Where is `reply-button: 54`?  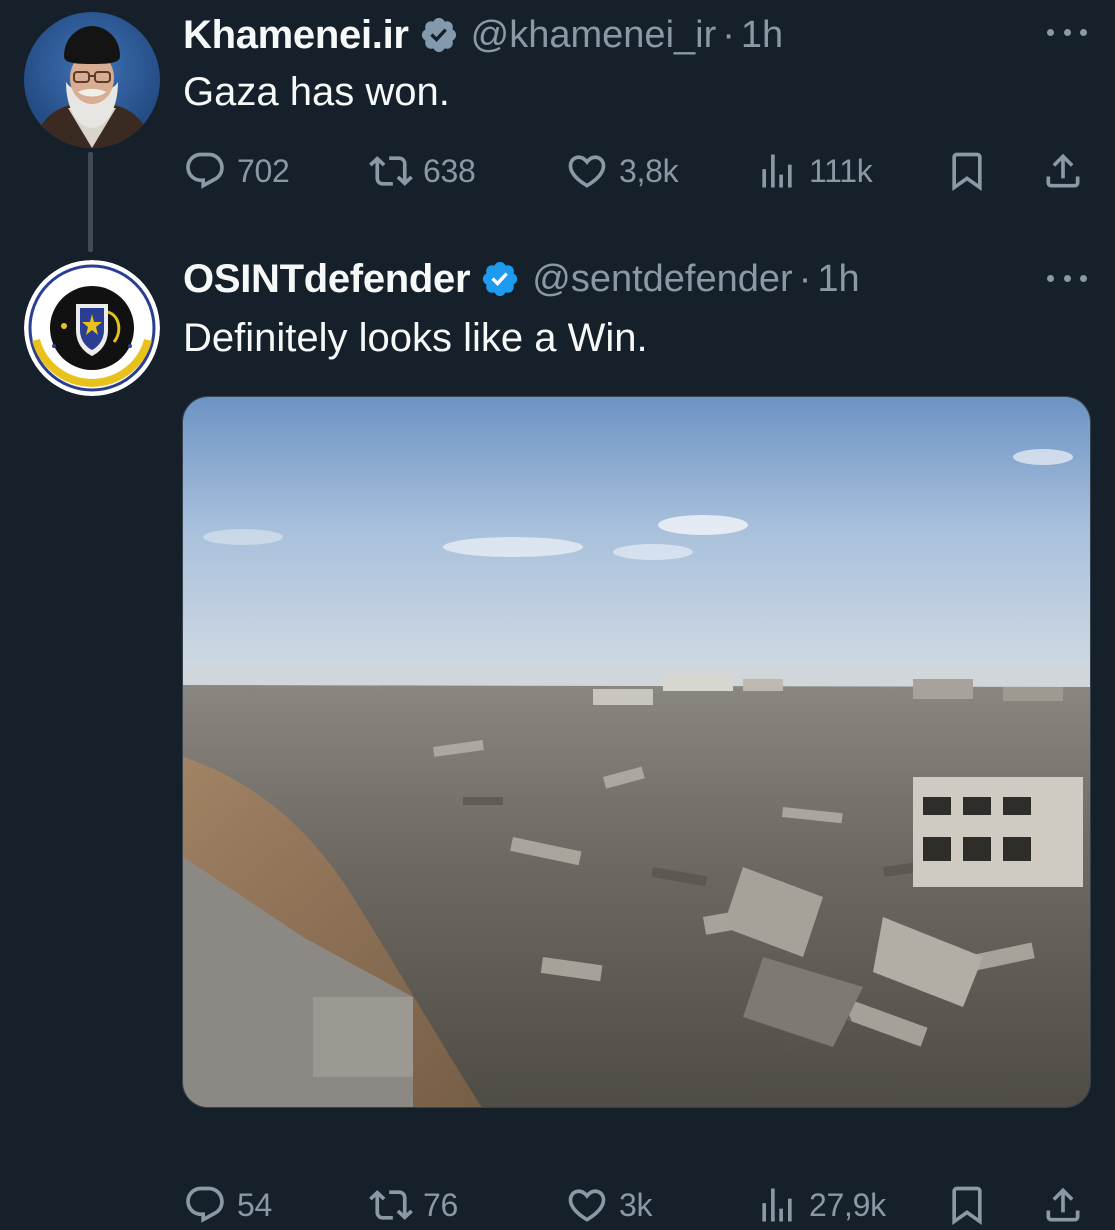
reply-button: 54 is located at coordinates (227, 1205).